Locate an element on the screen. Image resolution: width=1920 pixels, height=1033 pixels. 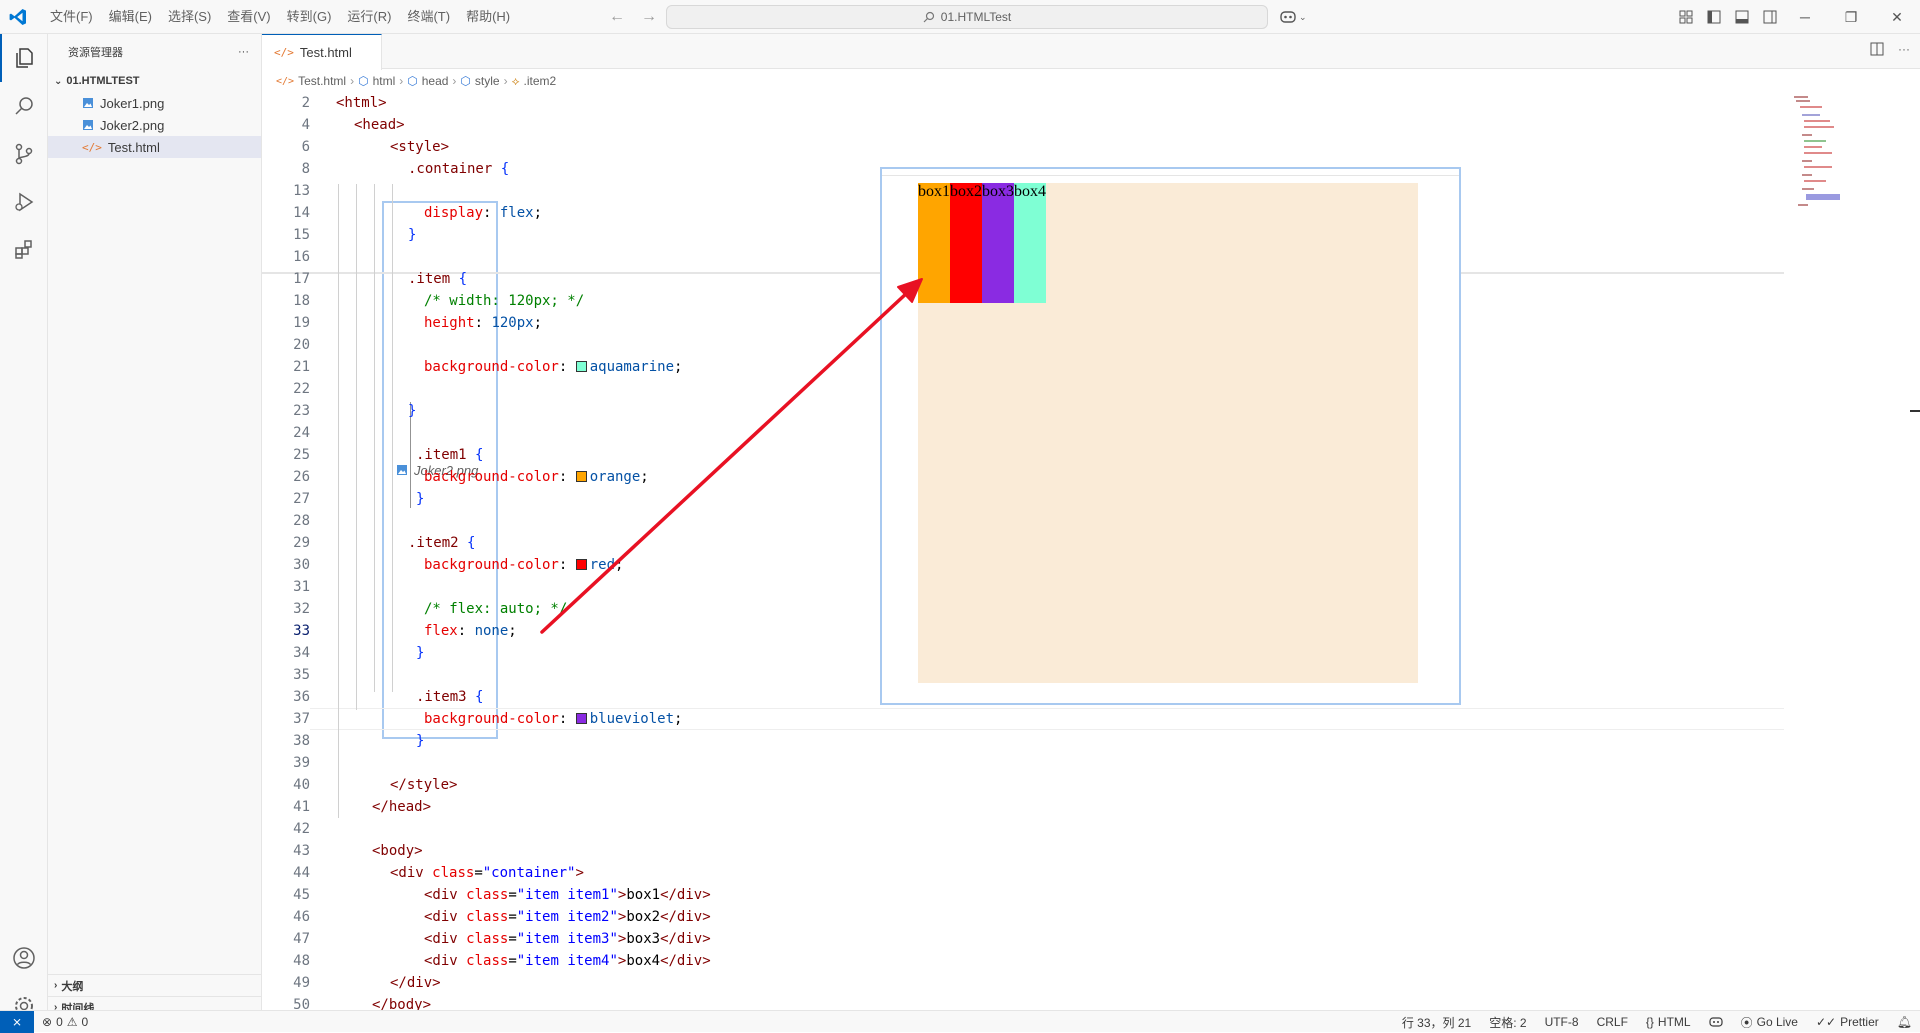
code-line: 2 <html> is located at coordinates (344, 103).